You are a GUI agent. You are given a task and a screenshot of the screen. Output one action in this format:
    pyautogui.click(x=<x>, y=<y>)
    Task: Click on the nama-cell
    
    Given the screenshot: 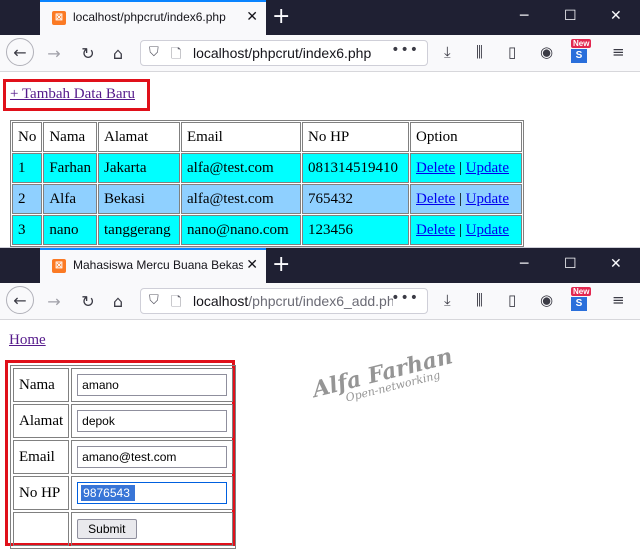 What is the action you would take?
    pyautogui.click(x=152, y=385)
    